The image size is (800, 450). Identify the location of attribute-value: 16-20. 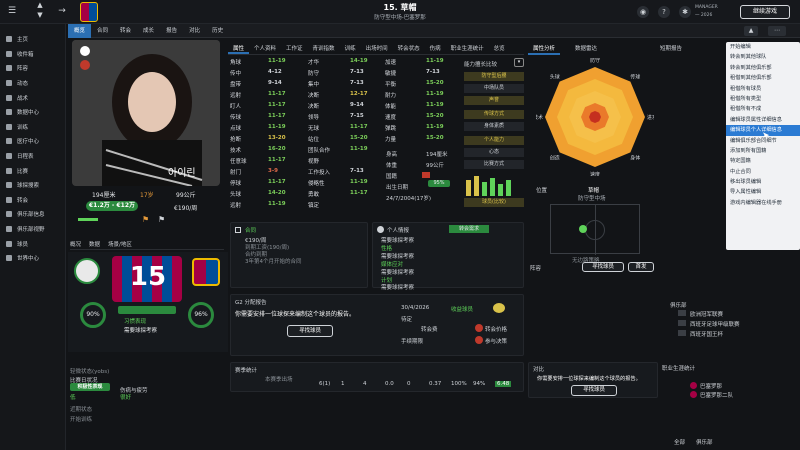
(277, 149).